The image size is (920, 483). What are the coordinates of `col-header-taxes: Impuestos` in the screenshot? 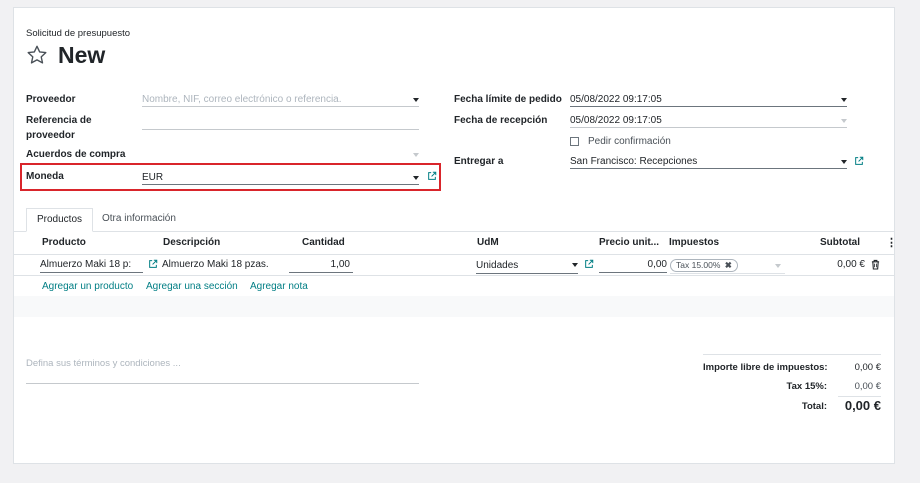 It's located at (694, 243).